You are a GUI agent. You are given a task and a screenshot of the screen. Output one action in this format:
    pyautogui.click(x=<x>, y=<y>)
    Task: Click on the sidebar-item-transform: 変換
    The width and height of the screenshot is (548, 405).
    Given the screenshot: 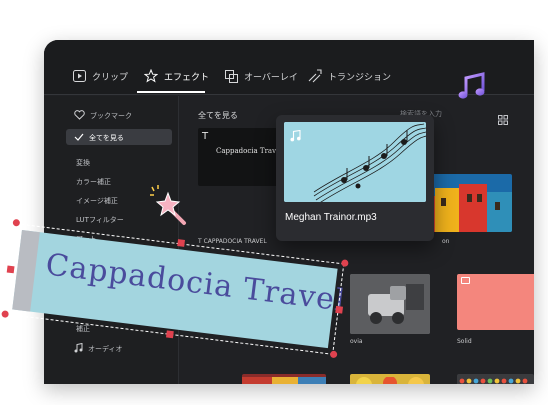 What is the action you would take?
    pyautogui.click(x=83, y=163)
    